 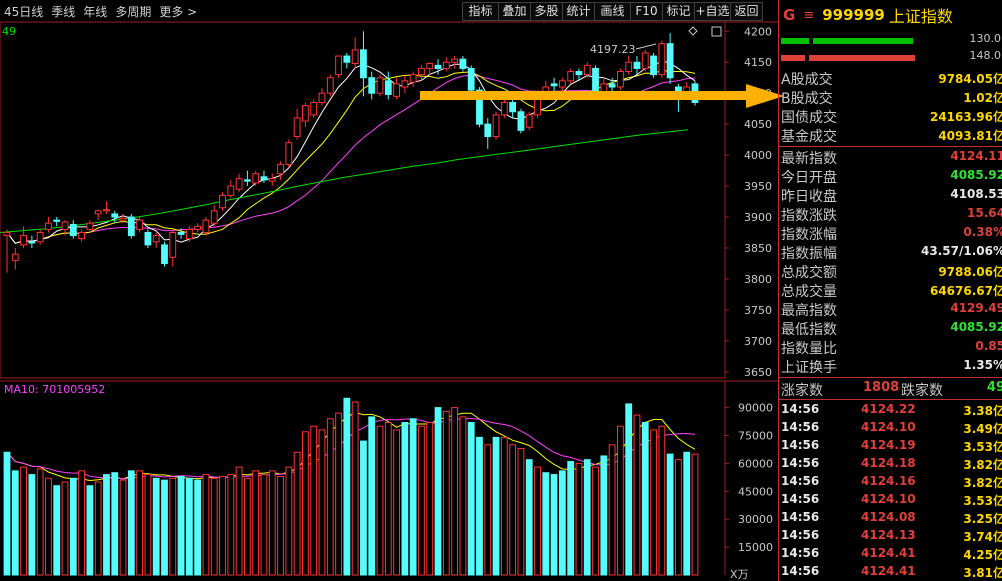 I want to click on g-icon: G, so click(x=789, y=15).